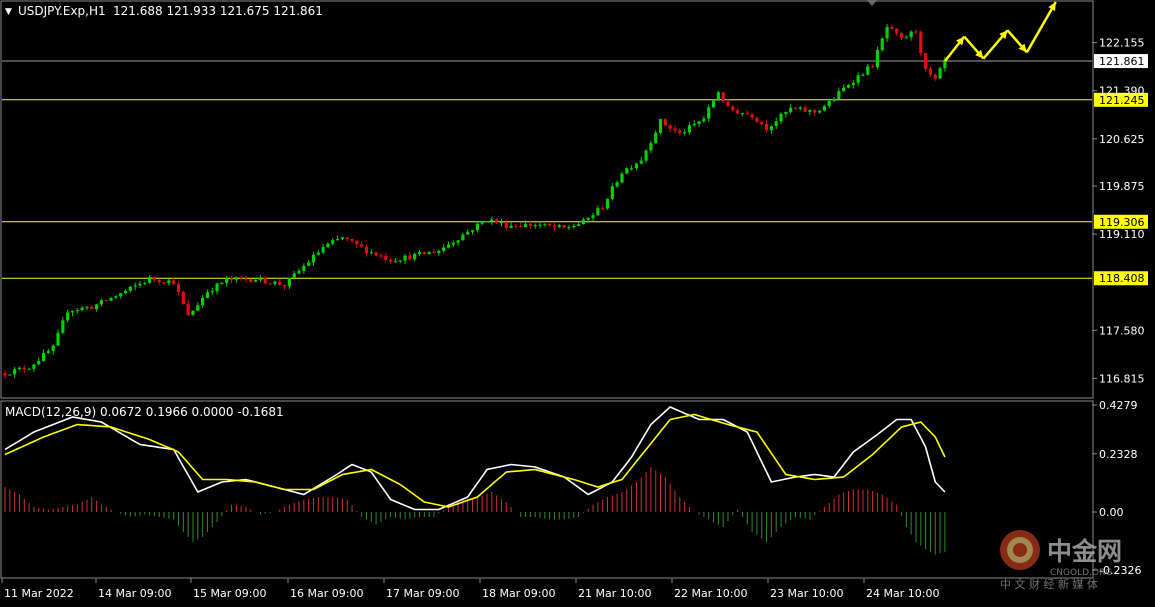 The image size is (1155, 607). What do you see at coordinates (8, 12) in the screenshot?
I see `symbol-dropdown-icon: ▼` at bounding box center [8, 12].